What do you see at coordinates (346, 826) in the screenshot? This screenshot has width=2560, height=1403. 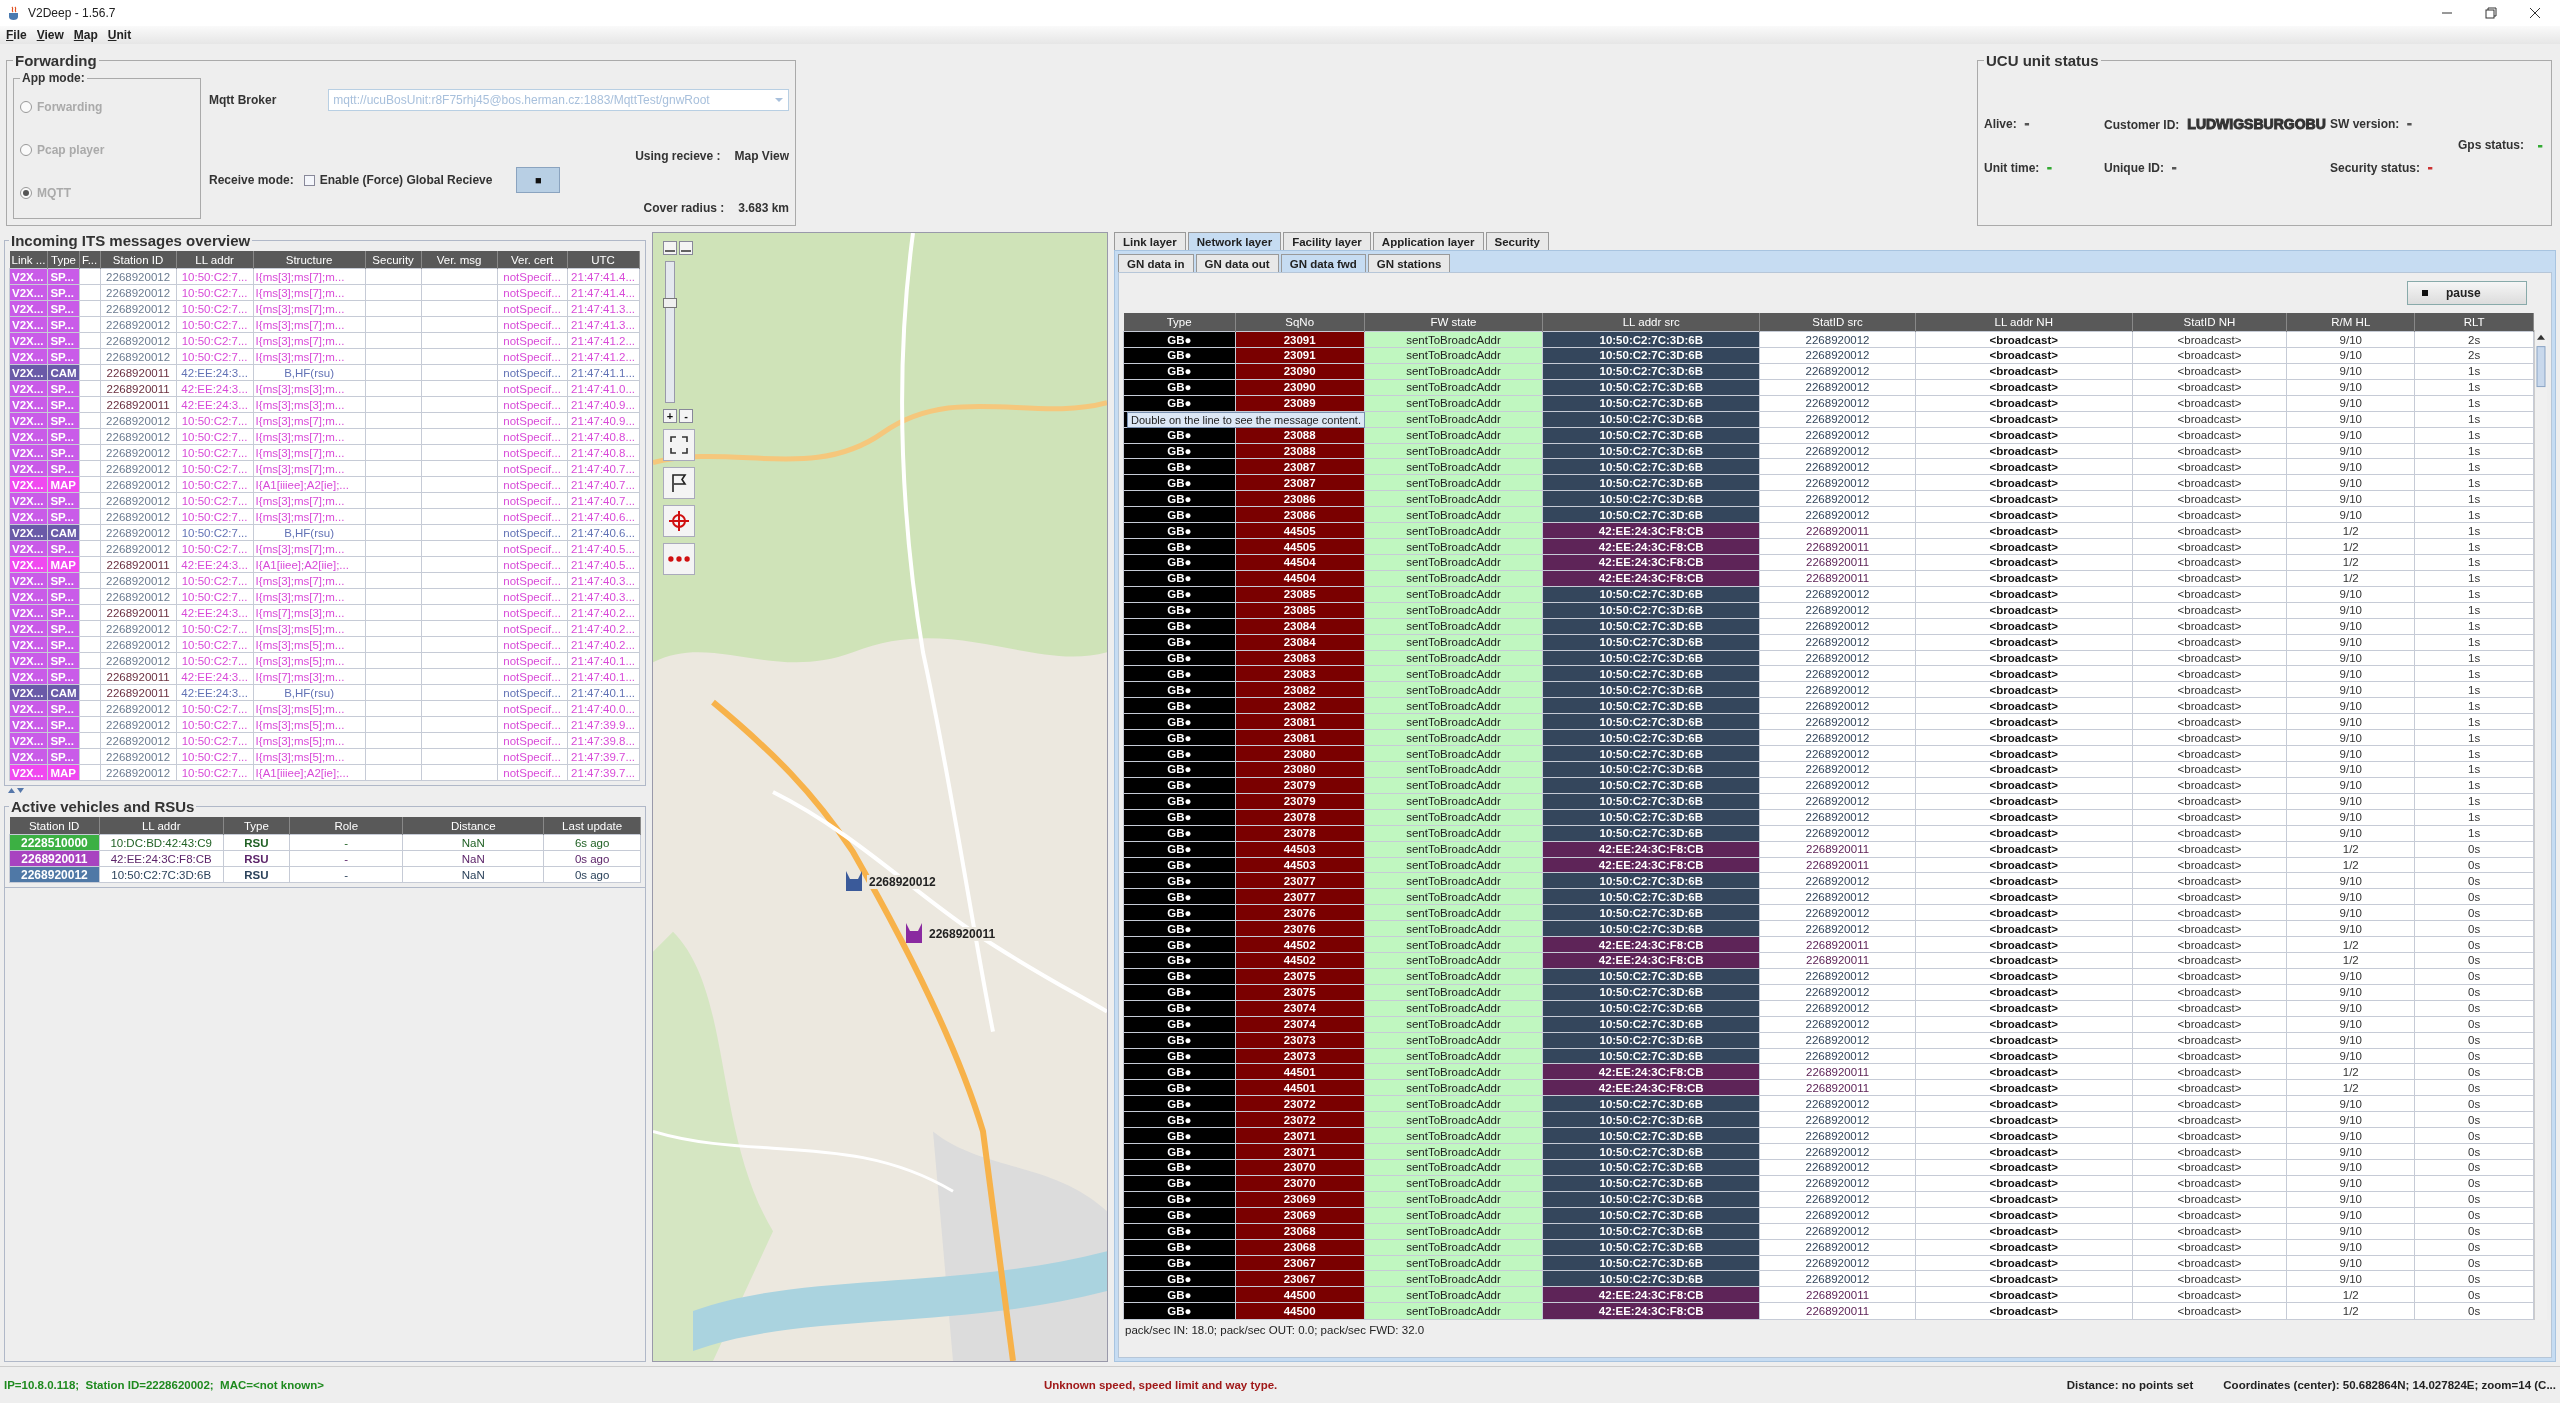 I see `column-header: Role` at bounding box center [346, 826].